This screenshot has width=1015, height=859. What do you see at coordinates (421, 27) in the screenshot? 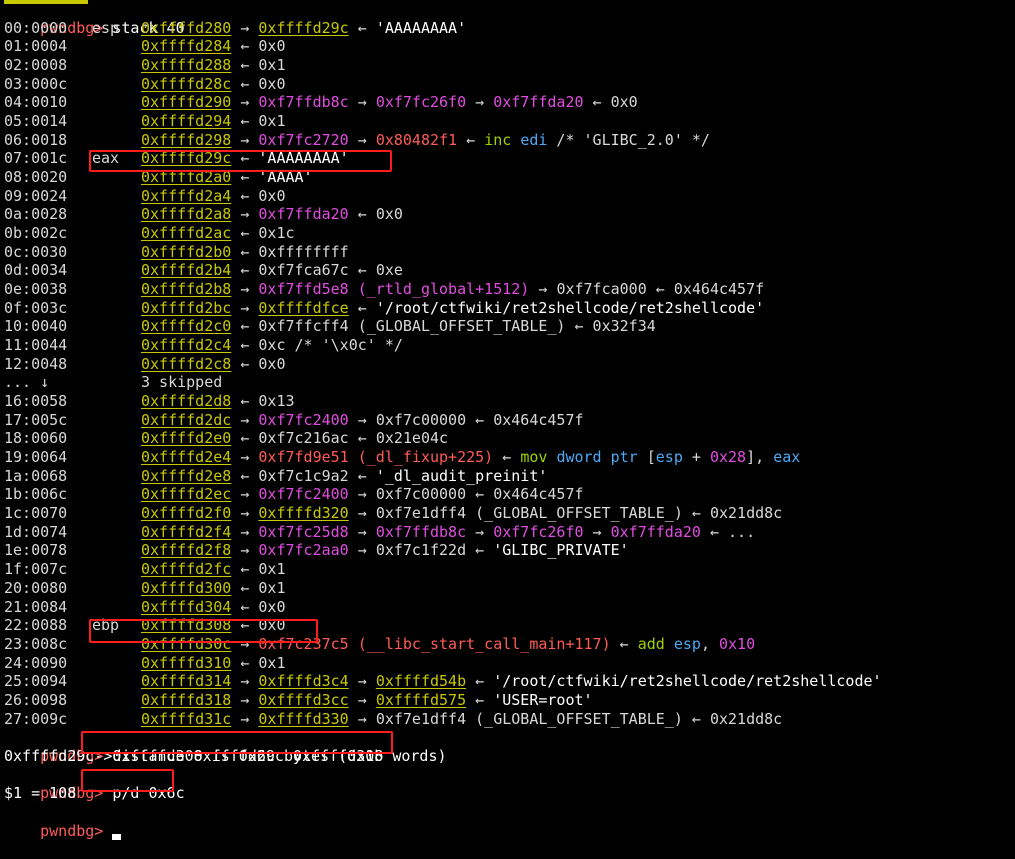
I see `stack-value: 'AAAAAAAA'` at bounding box center [421, 27].